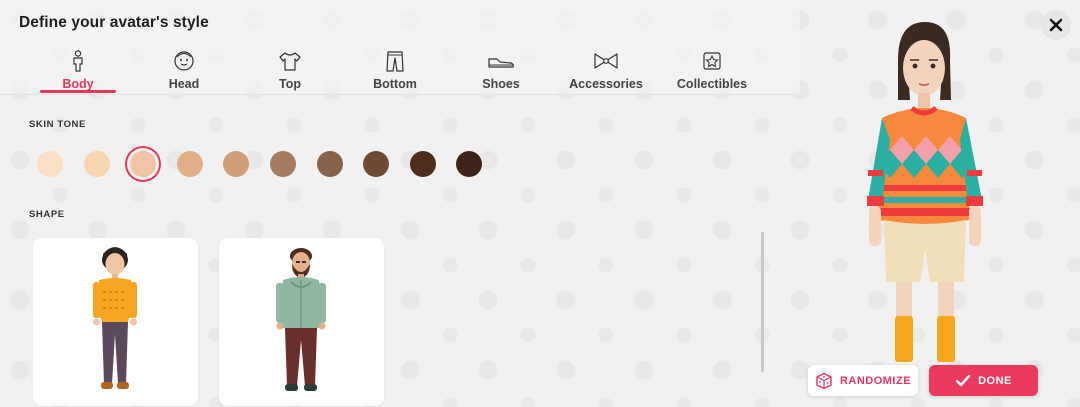 The width and height of the screenshot is (1080, 407). I want to click on pants-icon, so click(395, 61).